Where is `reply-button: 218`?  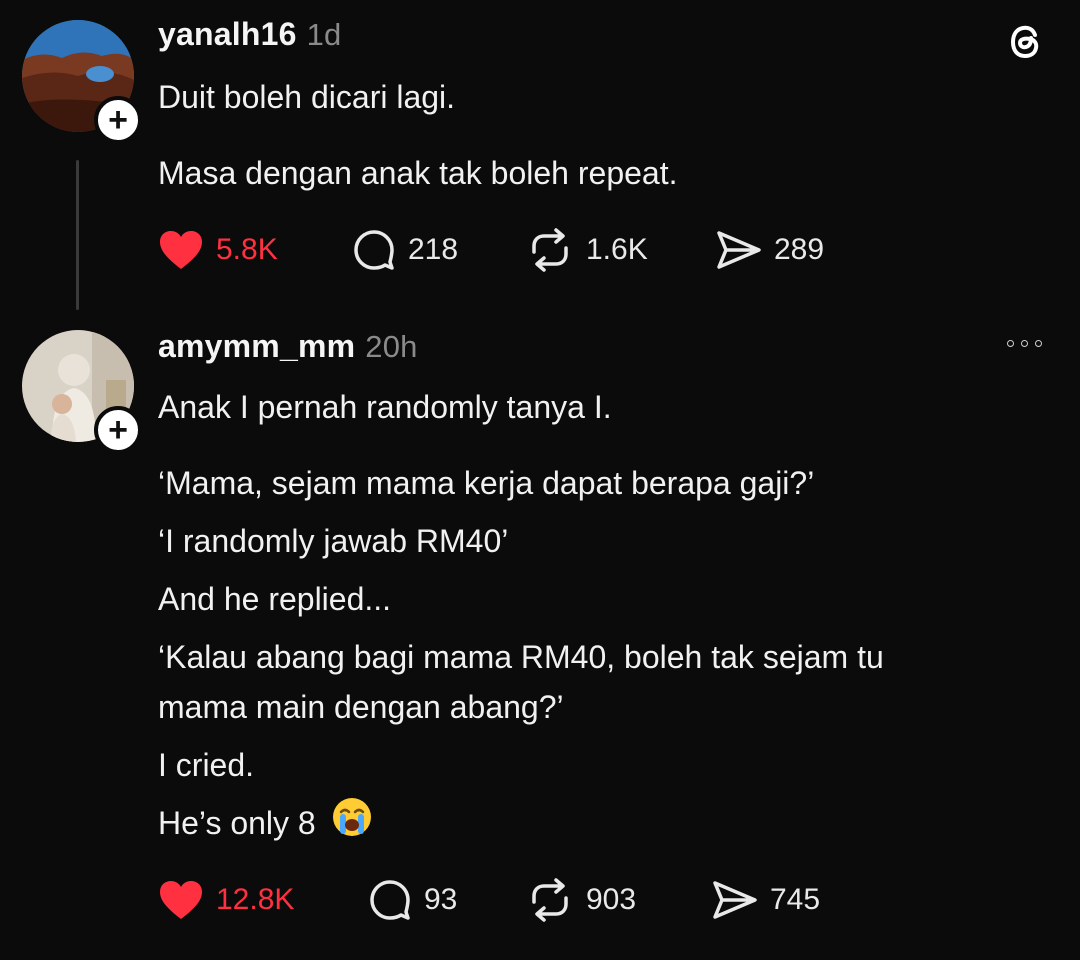
reply-button: 218 is located at coordinates (405, 250).